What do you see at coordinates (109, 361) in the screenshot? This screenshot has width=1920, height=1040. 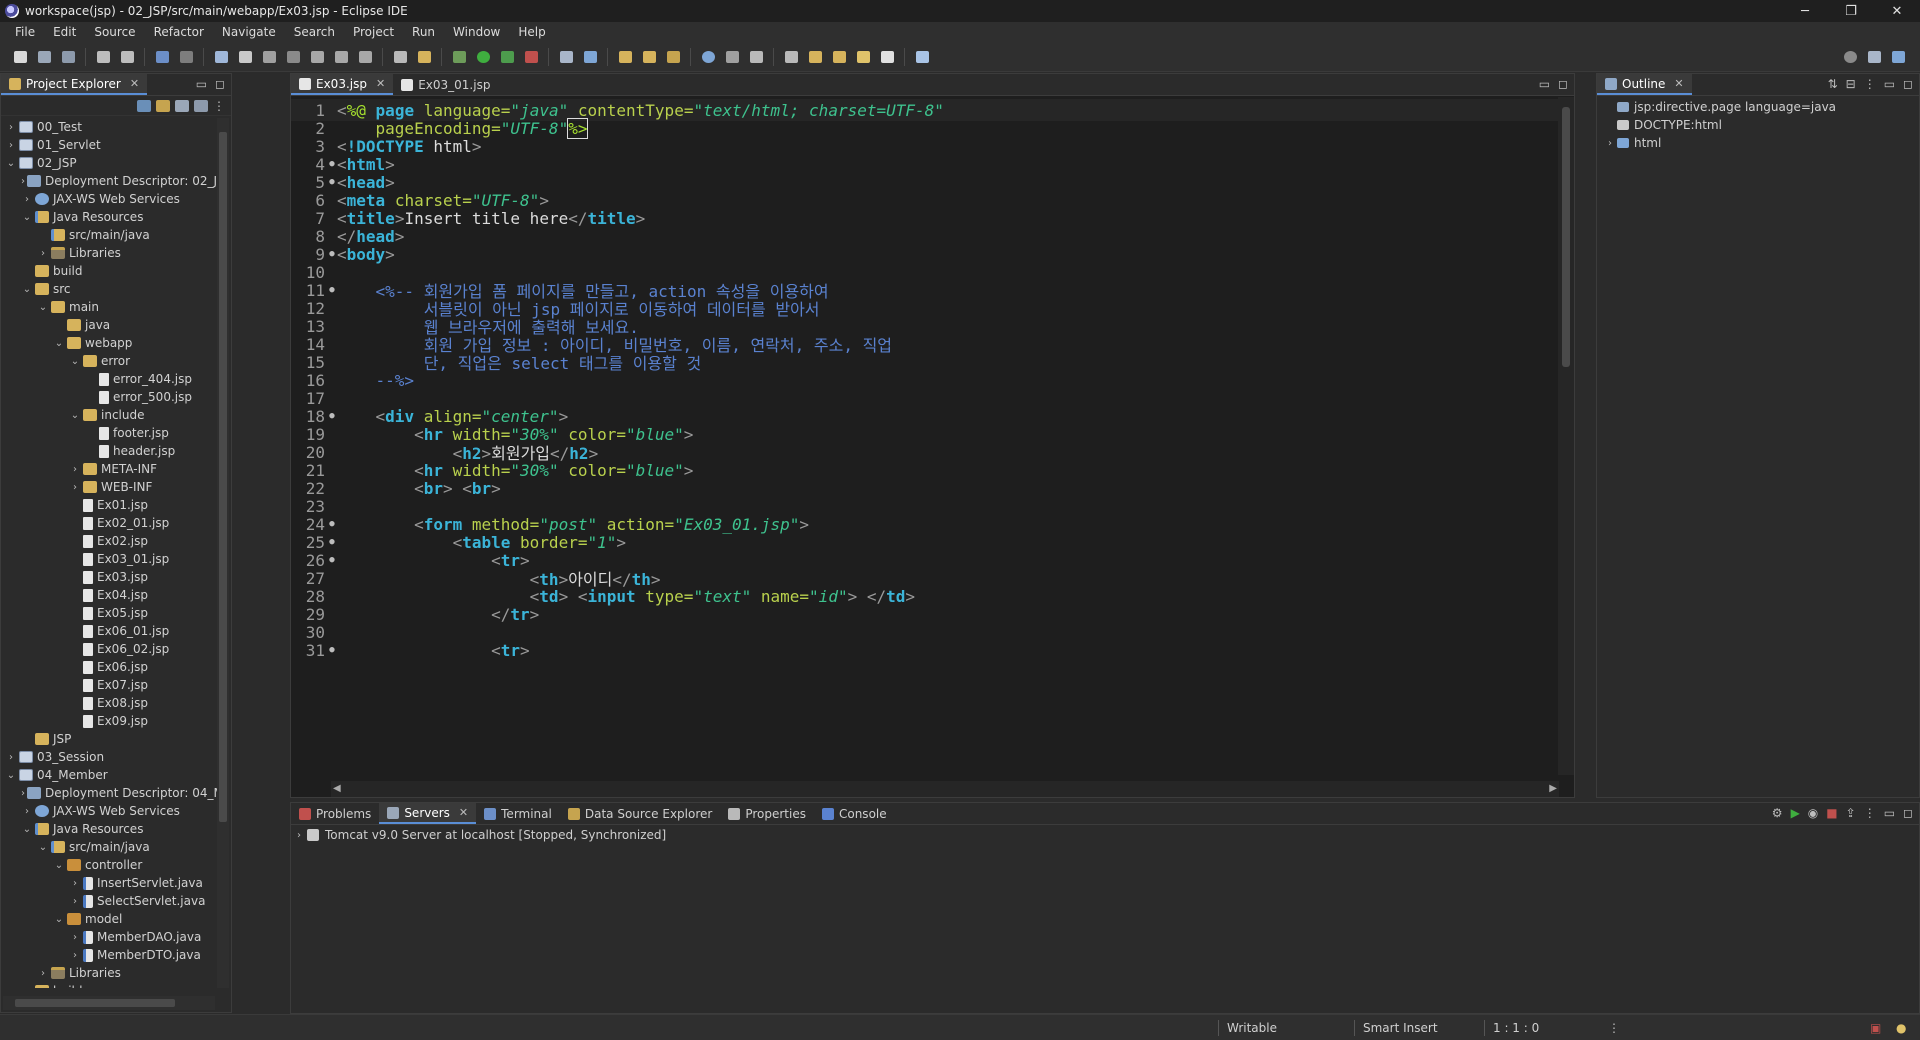 I see `tree-item: ⌄ error` at bounding box center [109, 361].